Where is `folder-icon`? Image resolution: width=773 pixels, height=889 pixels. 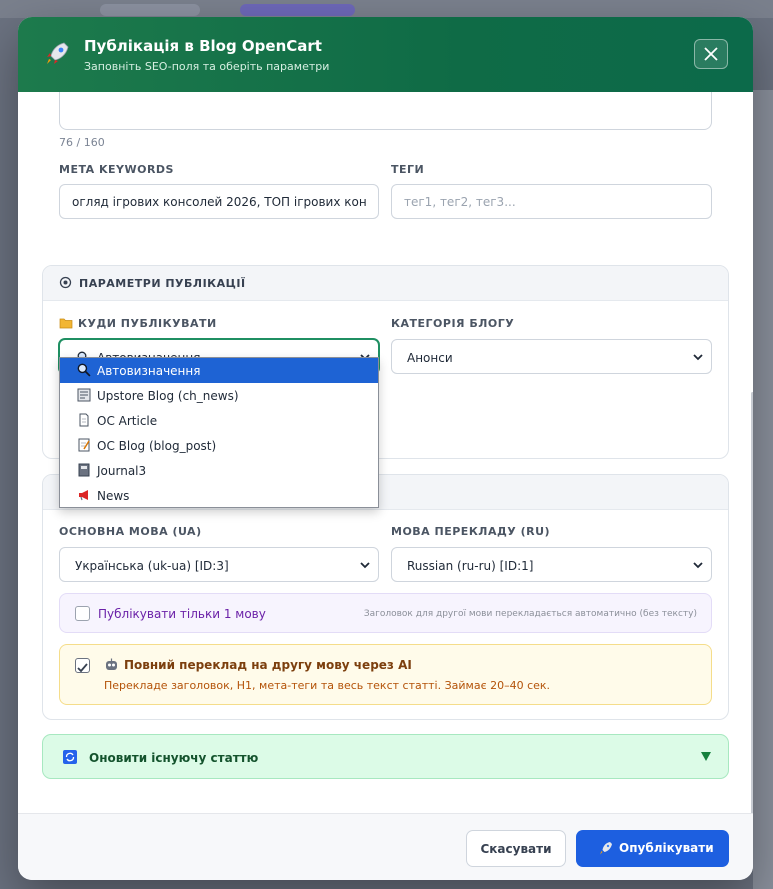
folder-icon is located at coordinates (66, 323).